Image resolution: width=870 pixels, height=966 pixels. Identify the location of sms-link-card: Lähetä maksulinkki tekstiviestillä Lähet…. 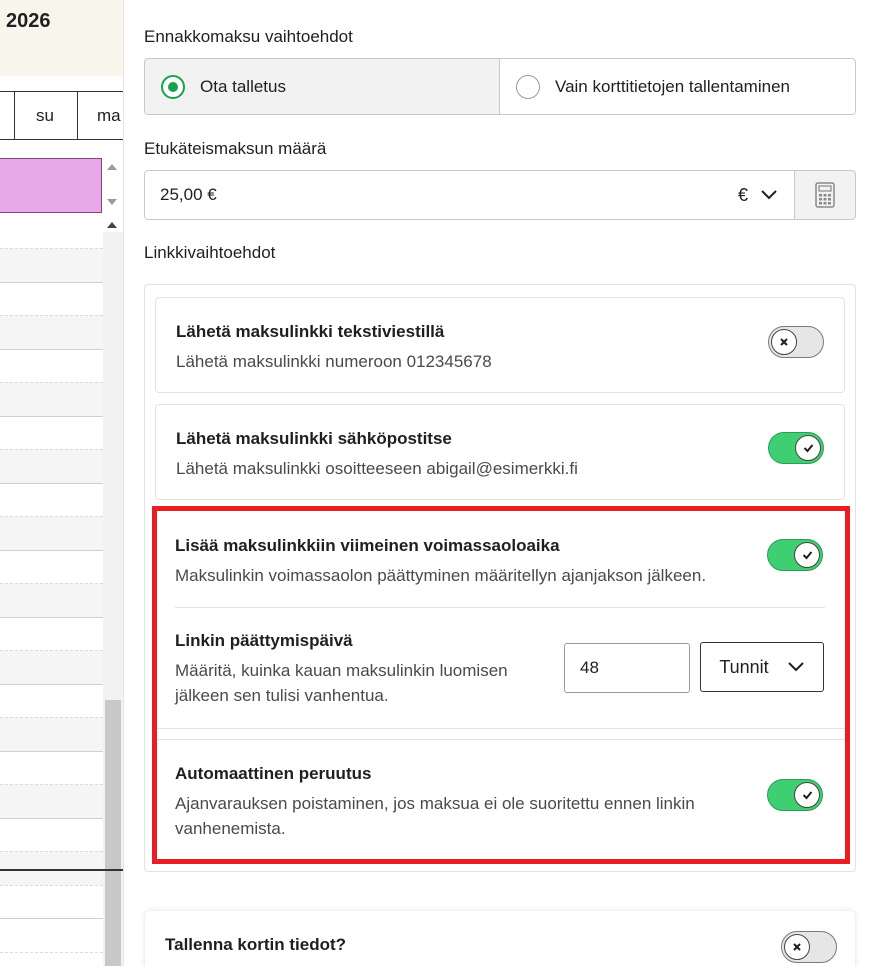
(500, 345).